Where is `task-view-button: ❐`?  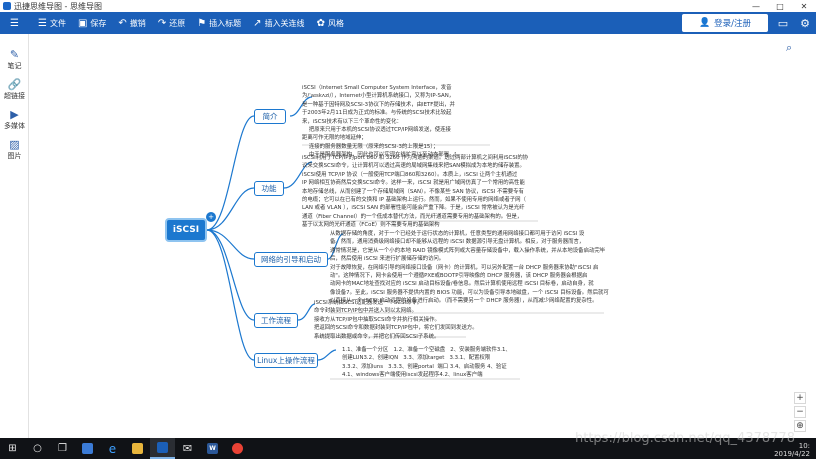 task-view-button: ❐ is located at coordinates (62, 448).